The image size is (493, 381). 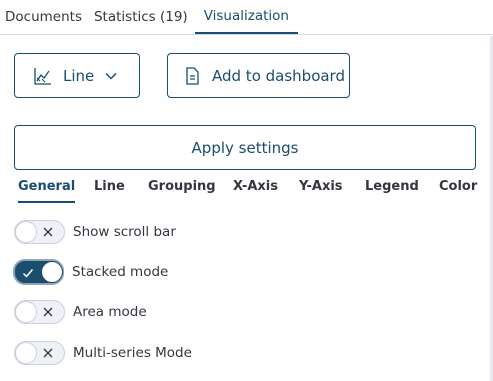 I want to click on document-icon, so click(x=192, y=76).